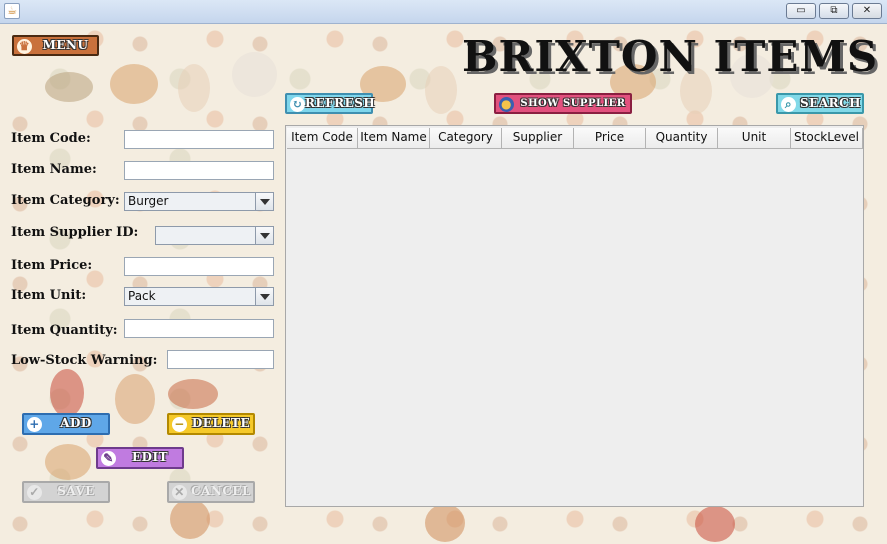 This screenshot has height=544, width=887. What do you see at coordinates (69, 87) in the screenshot?
I see `salad-icon` at bounding box center [69, 87].